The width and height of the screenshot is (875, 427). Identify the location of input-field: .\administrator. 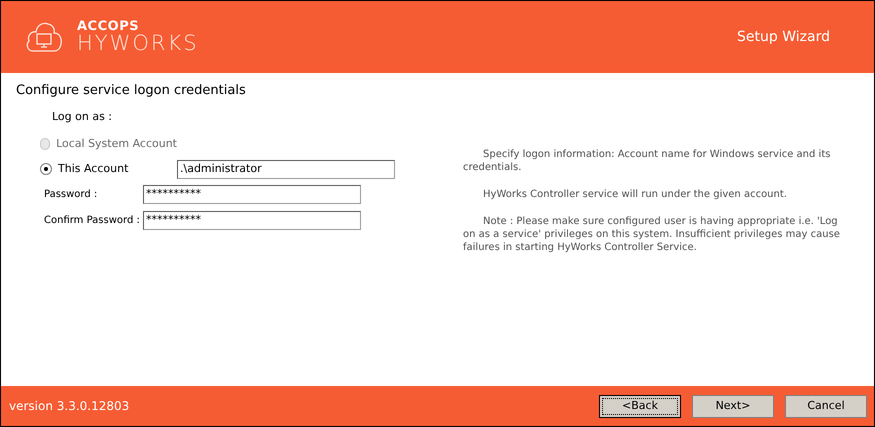
(286, 169).